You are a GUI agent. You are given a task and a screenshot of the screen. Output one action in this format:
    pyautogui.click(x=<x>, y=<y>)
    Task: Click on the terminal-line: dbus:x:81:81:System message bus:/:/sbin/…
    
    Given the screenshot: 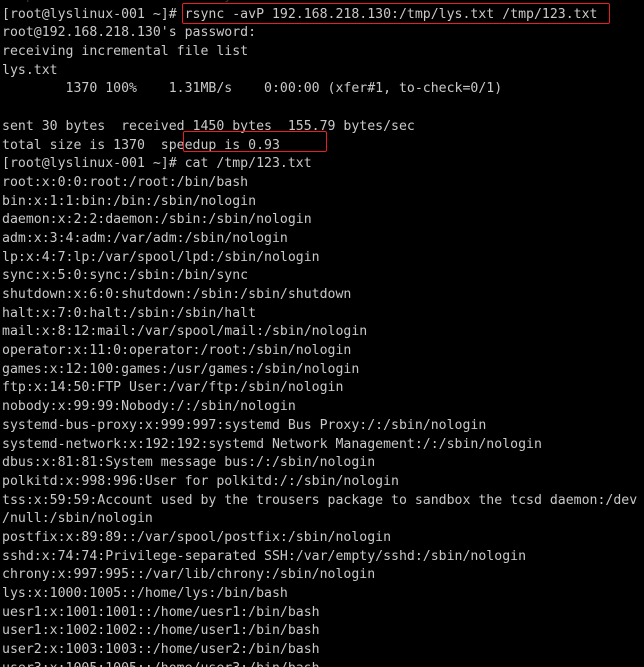 What is the action you would take?
    pyautogui.click(x=189, y=463)
    